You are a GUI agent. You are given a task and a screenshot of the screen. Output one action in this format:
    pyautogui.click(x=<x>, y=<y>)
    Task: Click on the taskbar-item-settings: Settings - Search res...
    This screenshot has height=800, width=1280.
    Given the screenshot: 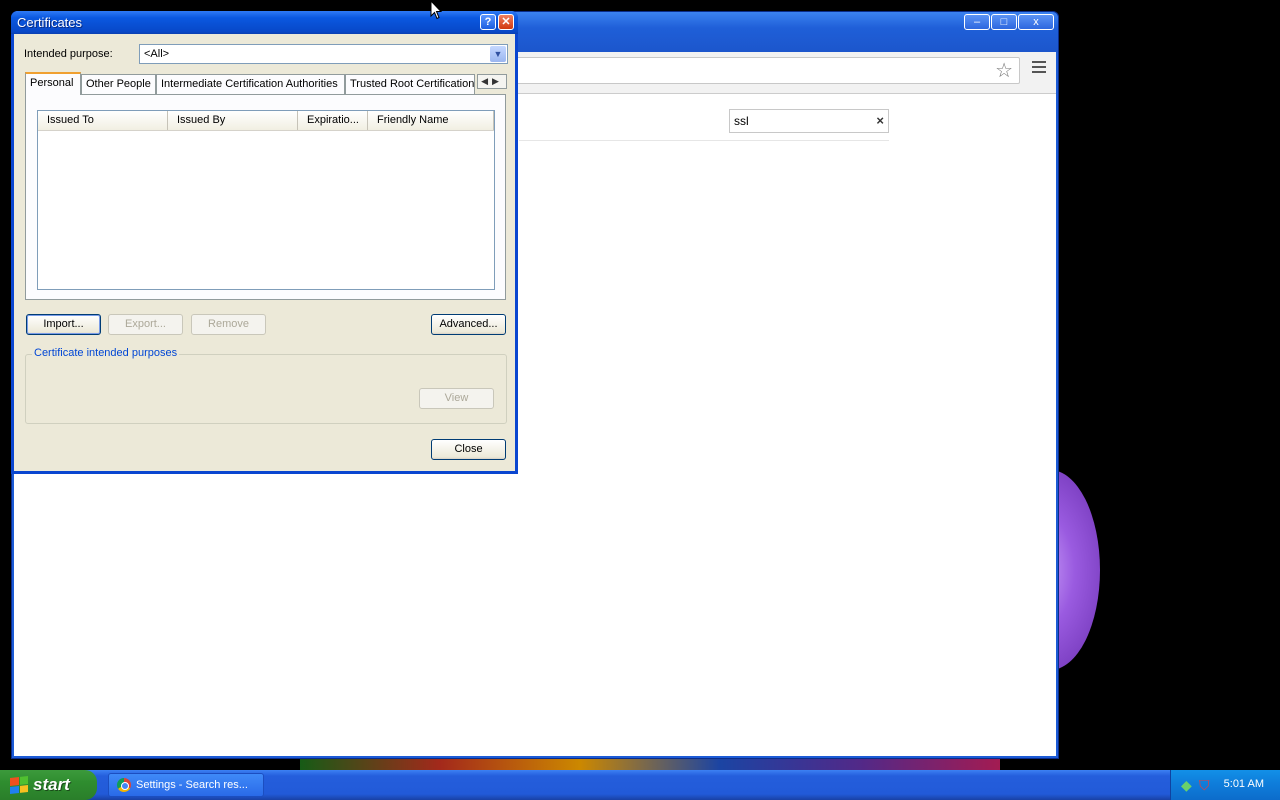 What is the action you would take?
    pyautogui.click(x=186, y=785)
    